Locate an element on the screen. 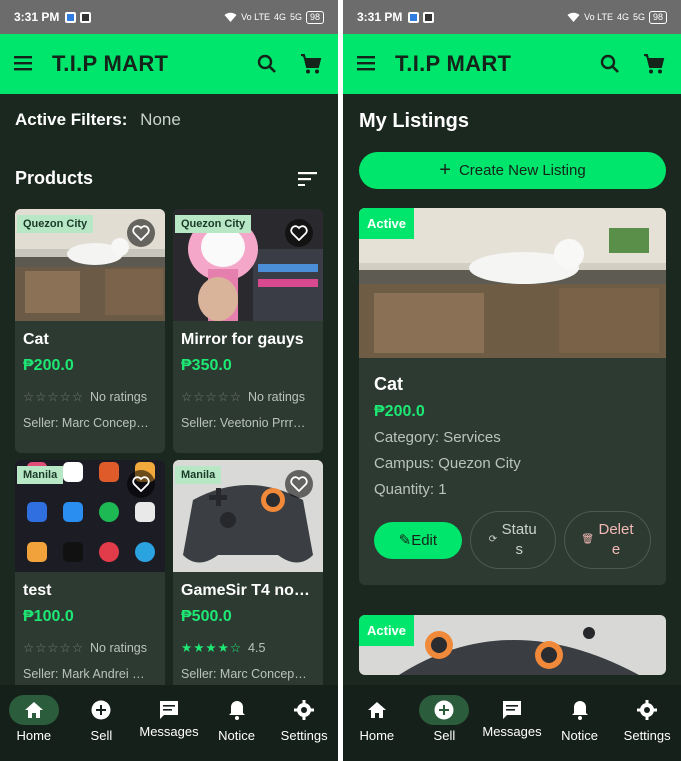  nav-label: Sell is located at coordinates (101, 735).